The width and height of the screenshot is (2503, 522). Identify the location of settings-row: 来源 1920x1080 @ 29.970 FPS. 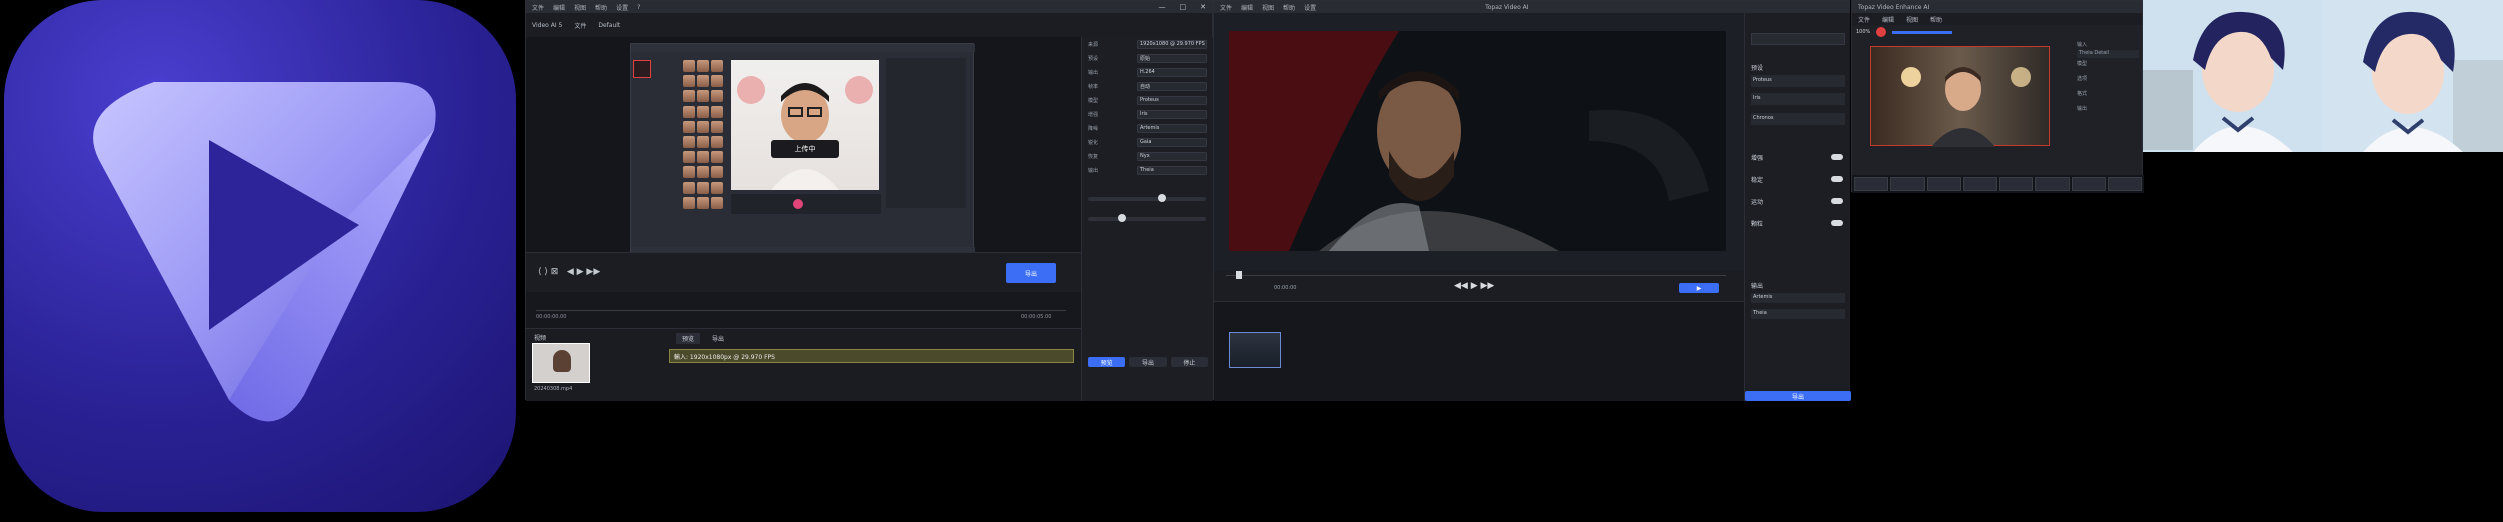
(1147, 44).